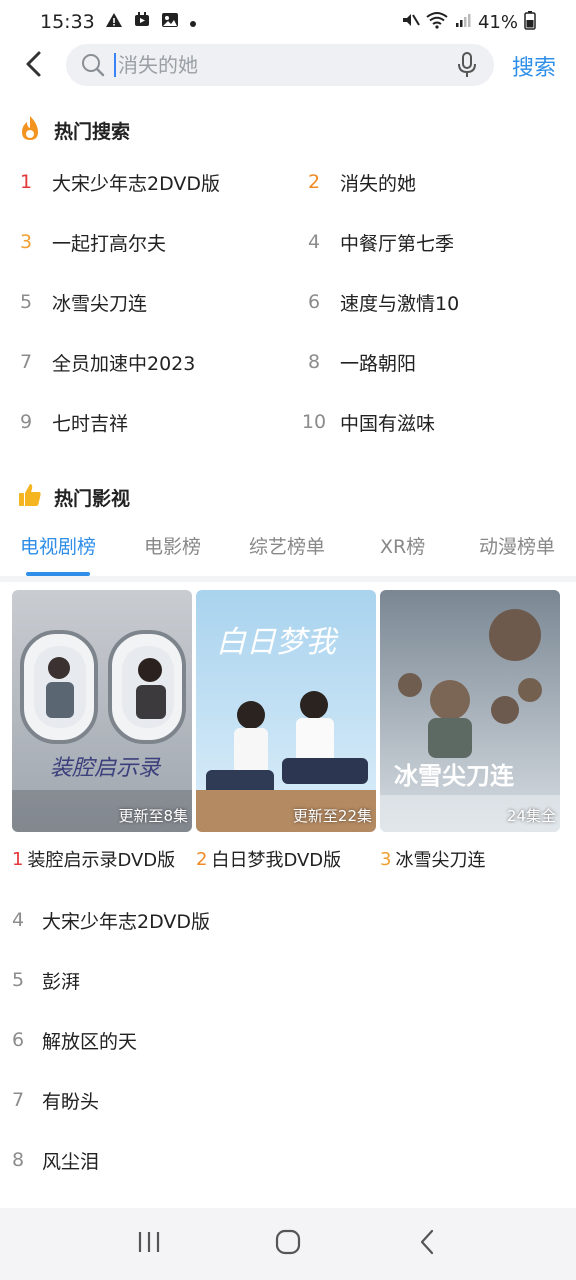 The image size is (576, 1280). Describe the element at coordinates (18, 980) in the screenshot. I see `list-rank: 5` at that location.